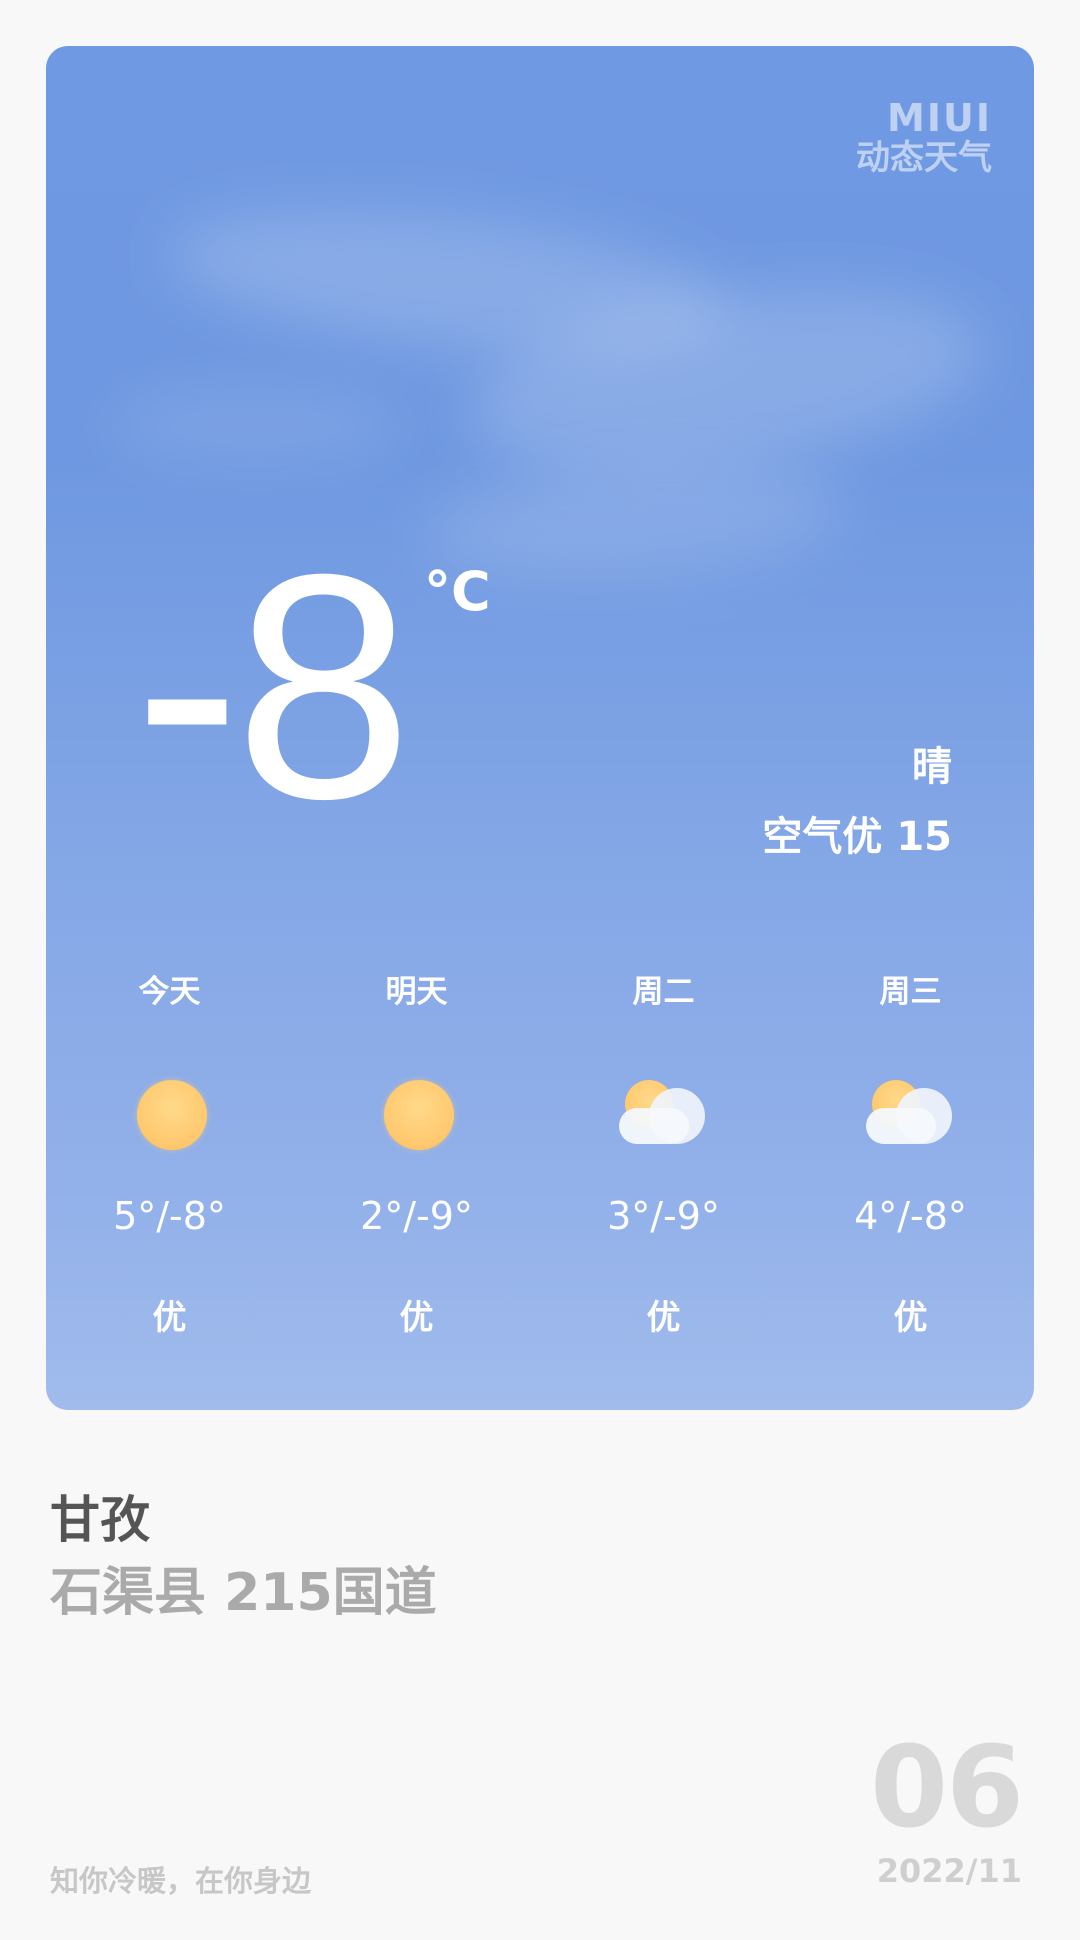 The width and height of the screenshot is (1080, 1940). Describe the element at coordinates (273, 686) in the screenshot. I see `current-temperature: -8` at that location.